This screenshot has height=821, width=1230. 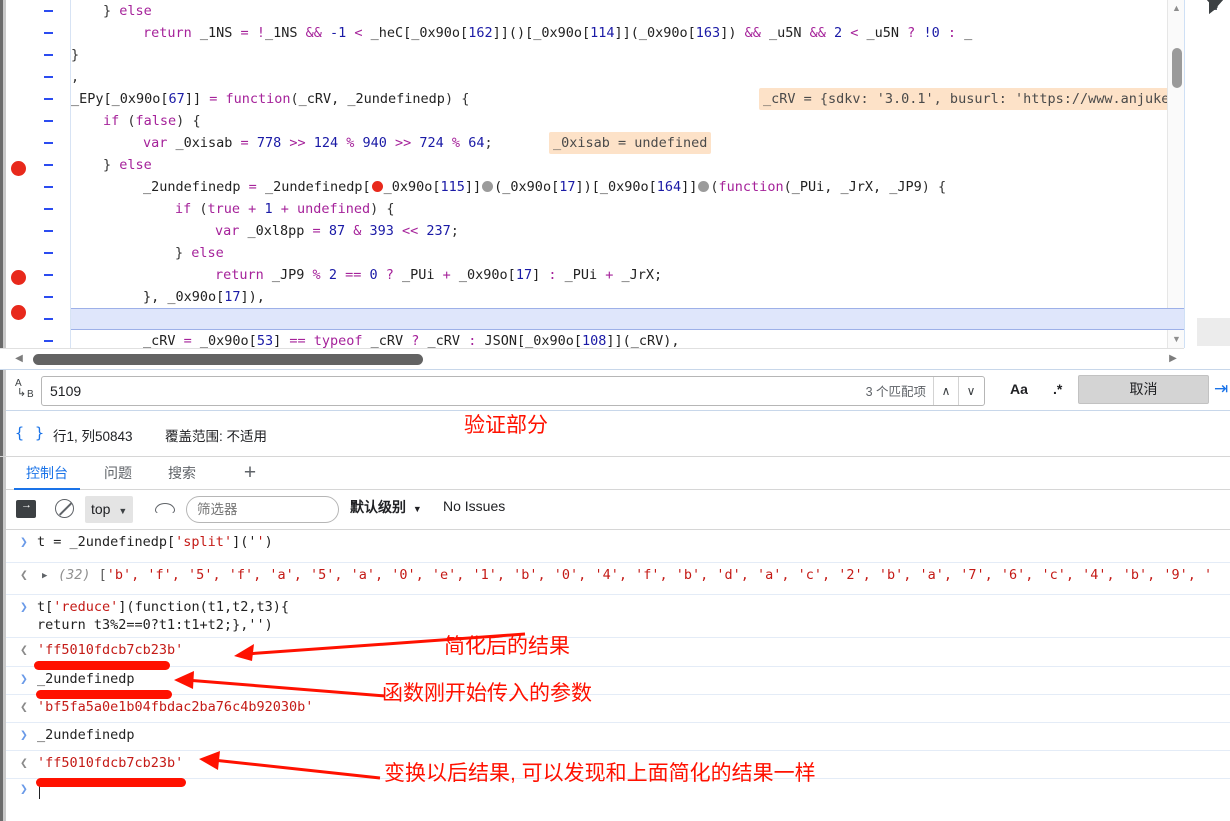 I want to click on console-input-row: ❯ _2undefinedp, so click(x=618, y=737).